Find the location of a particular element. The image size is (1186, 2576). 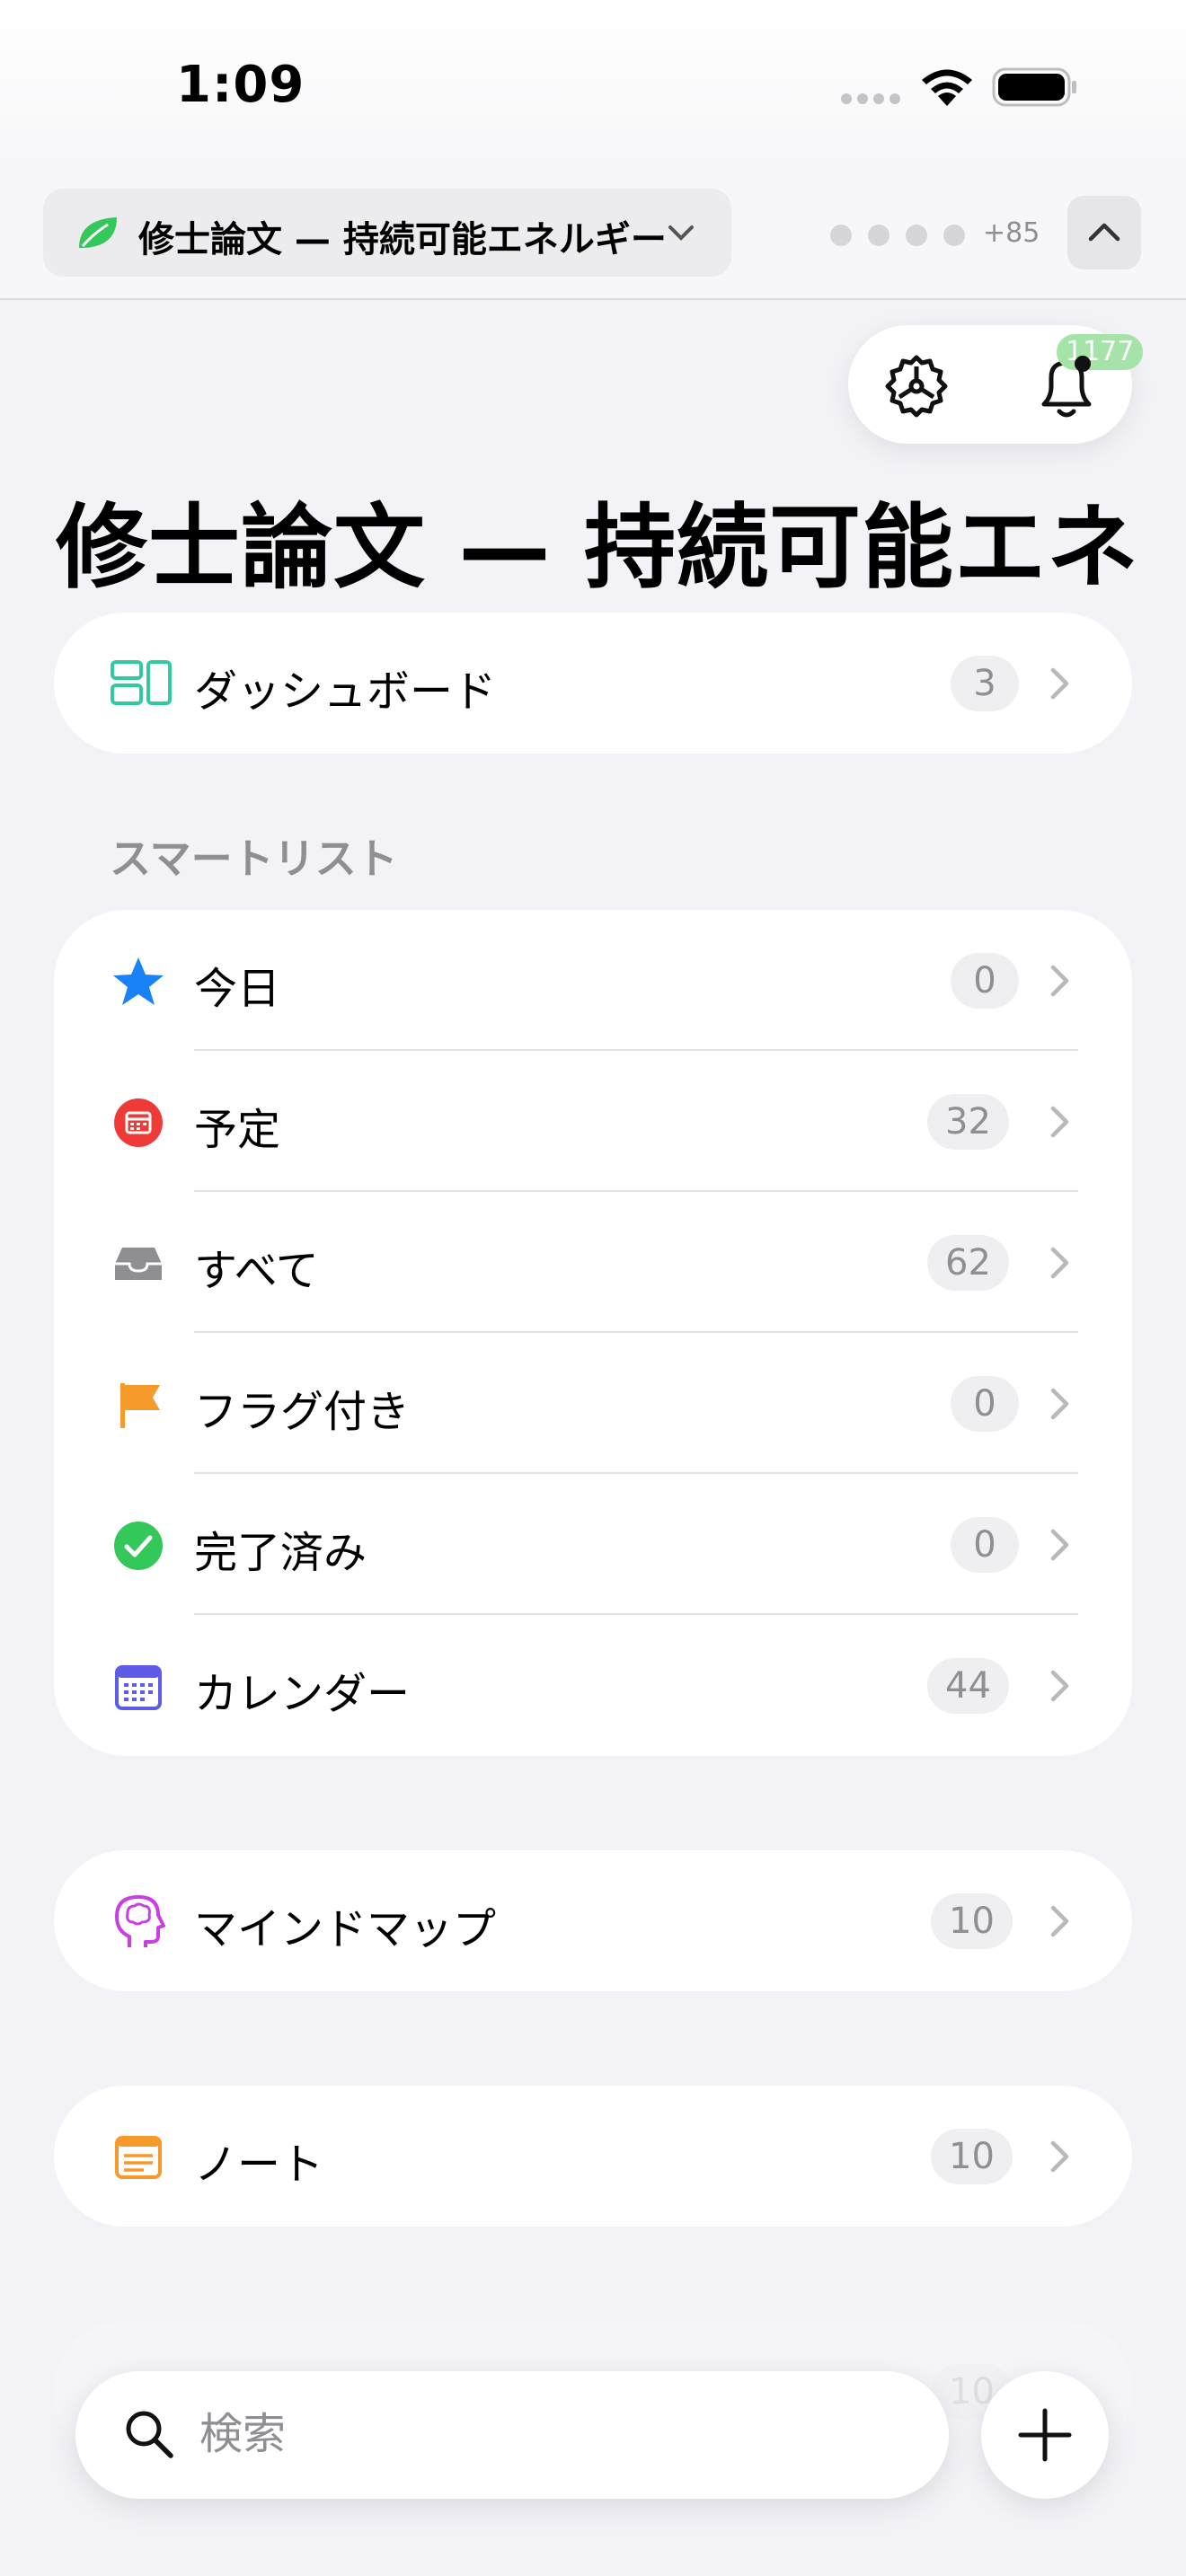

more-members-count: +85 is located at coordinates (1011, 233).